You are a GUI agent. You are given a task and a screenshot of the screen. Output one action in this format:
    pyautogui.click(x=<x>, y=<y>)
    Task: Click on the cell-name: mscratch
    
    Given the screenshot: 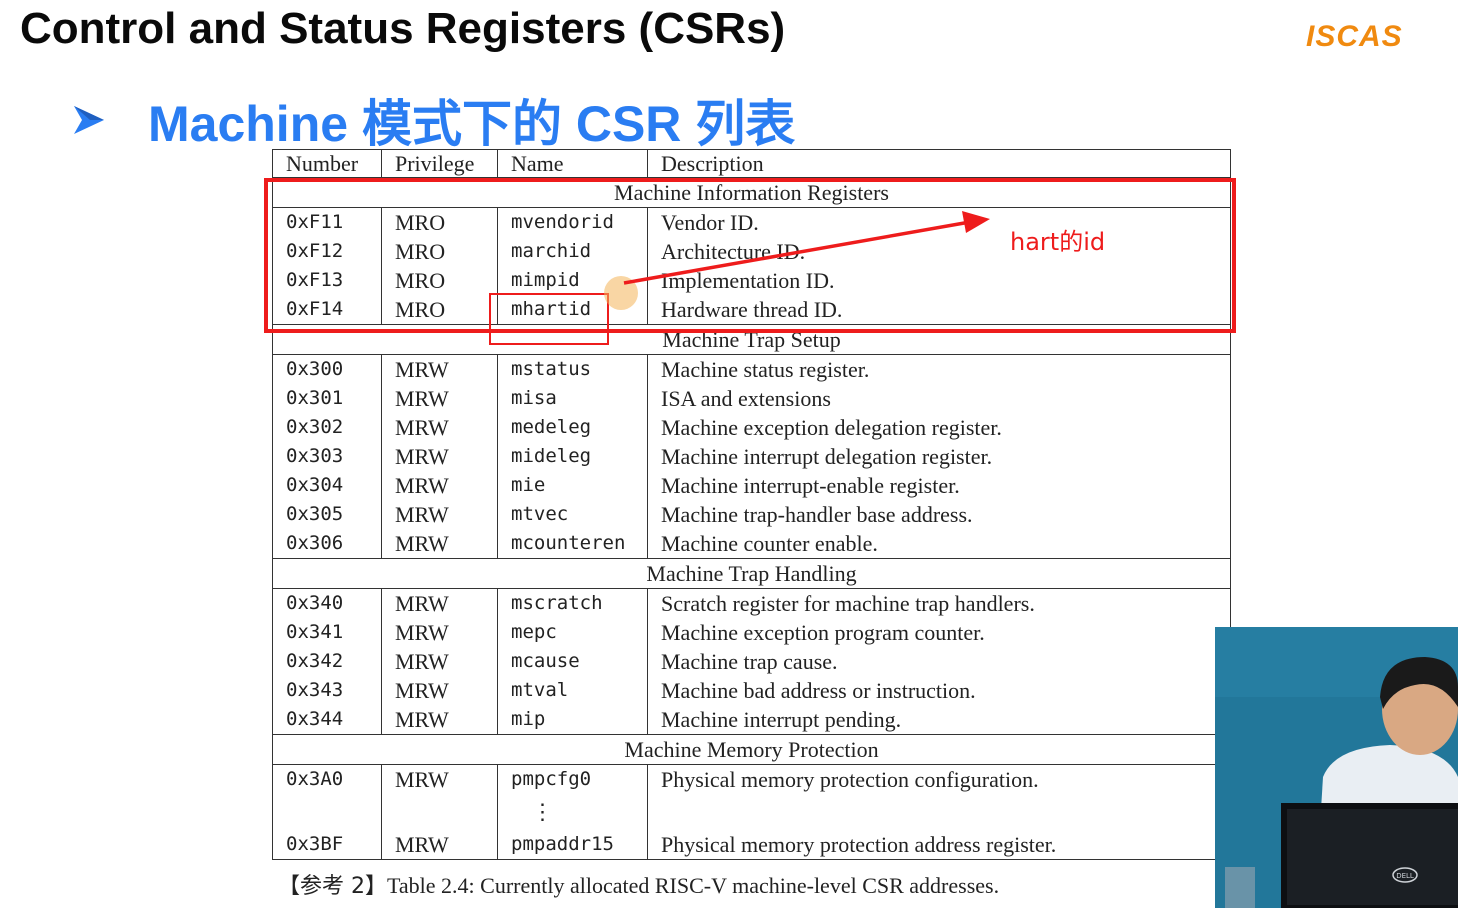 What is the action you would take?
    pyautogui.click(x=572, y=603)
    